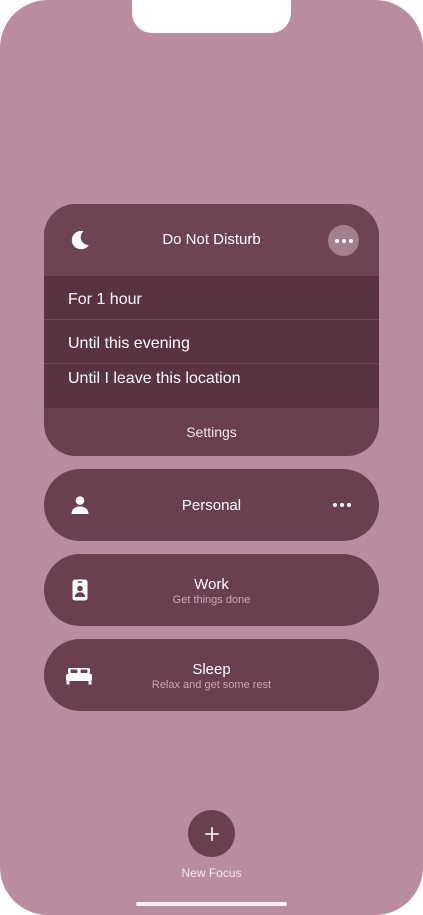 Image resolution: width=423 pixels, height=915 pixels. Describe the element at coordinates (342, 505) in the screenshot. I see `personal-more-icon` at that location.